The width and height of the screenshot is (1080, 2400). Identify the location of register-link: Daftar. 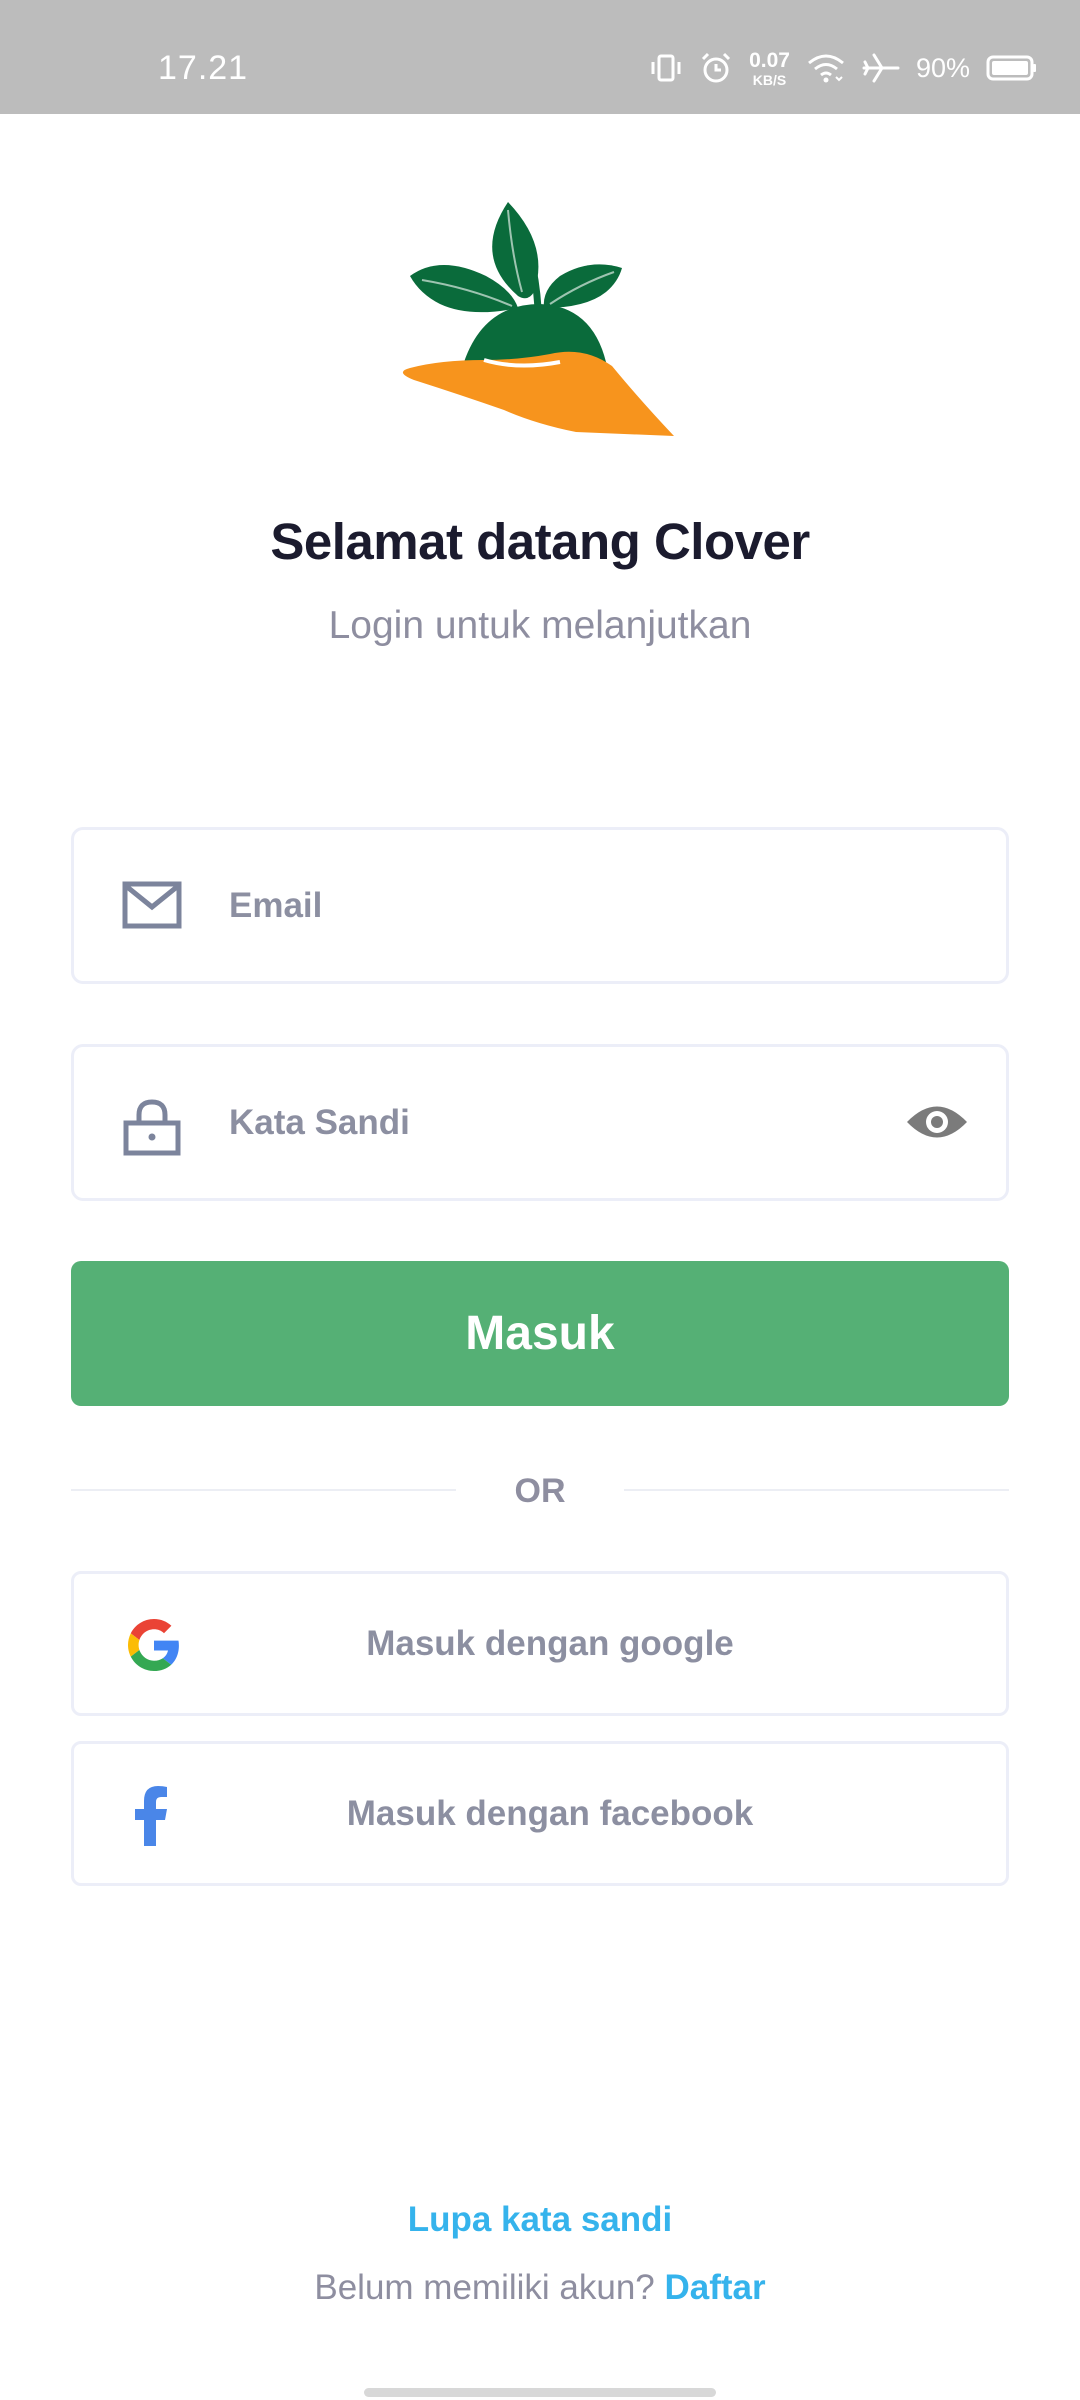
(714, 2287).